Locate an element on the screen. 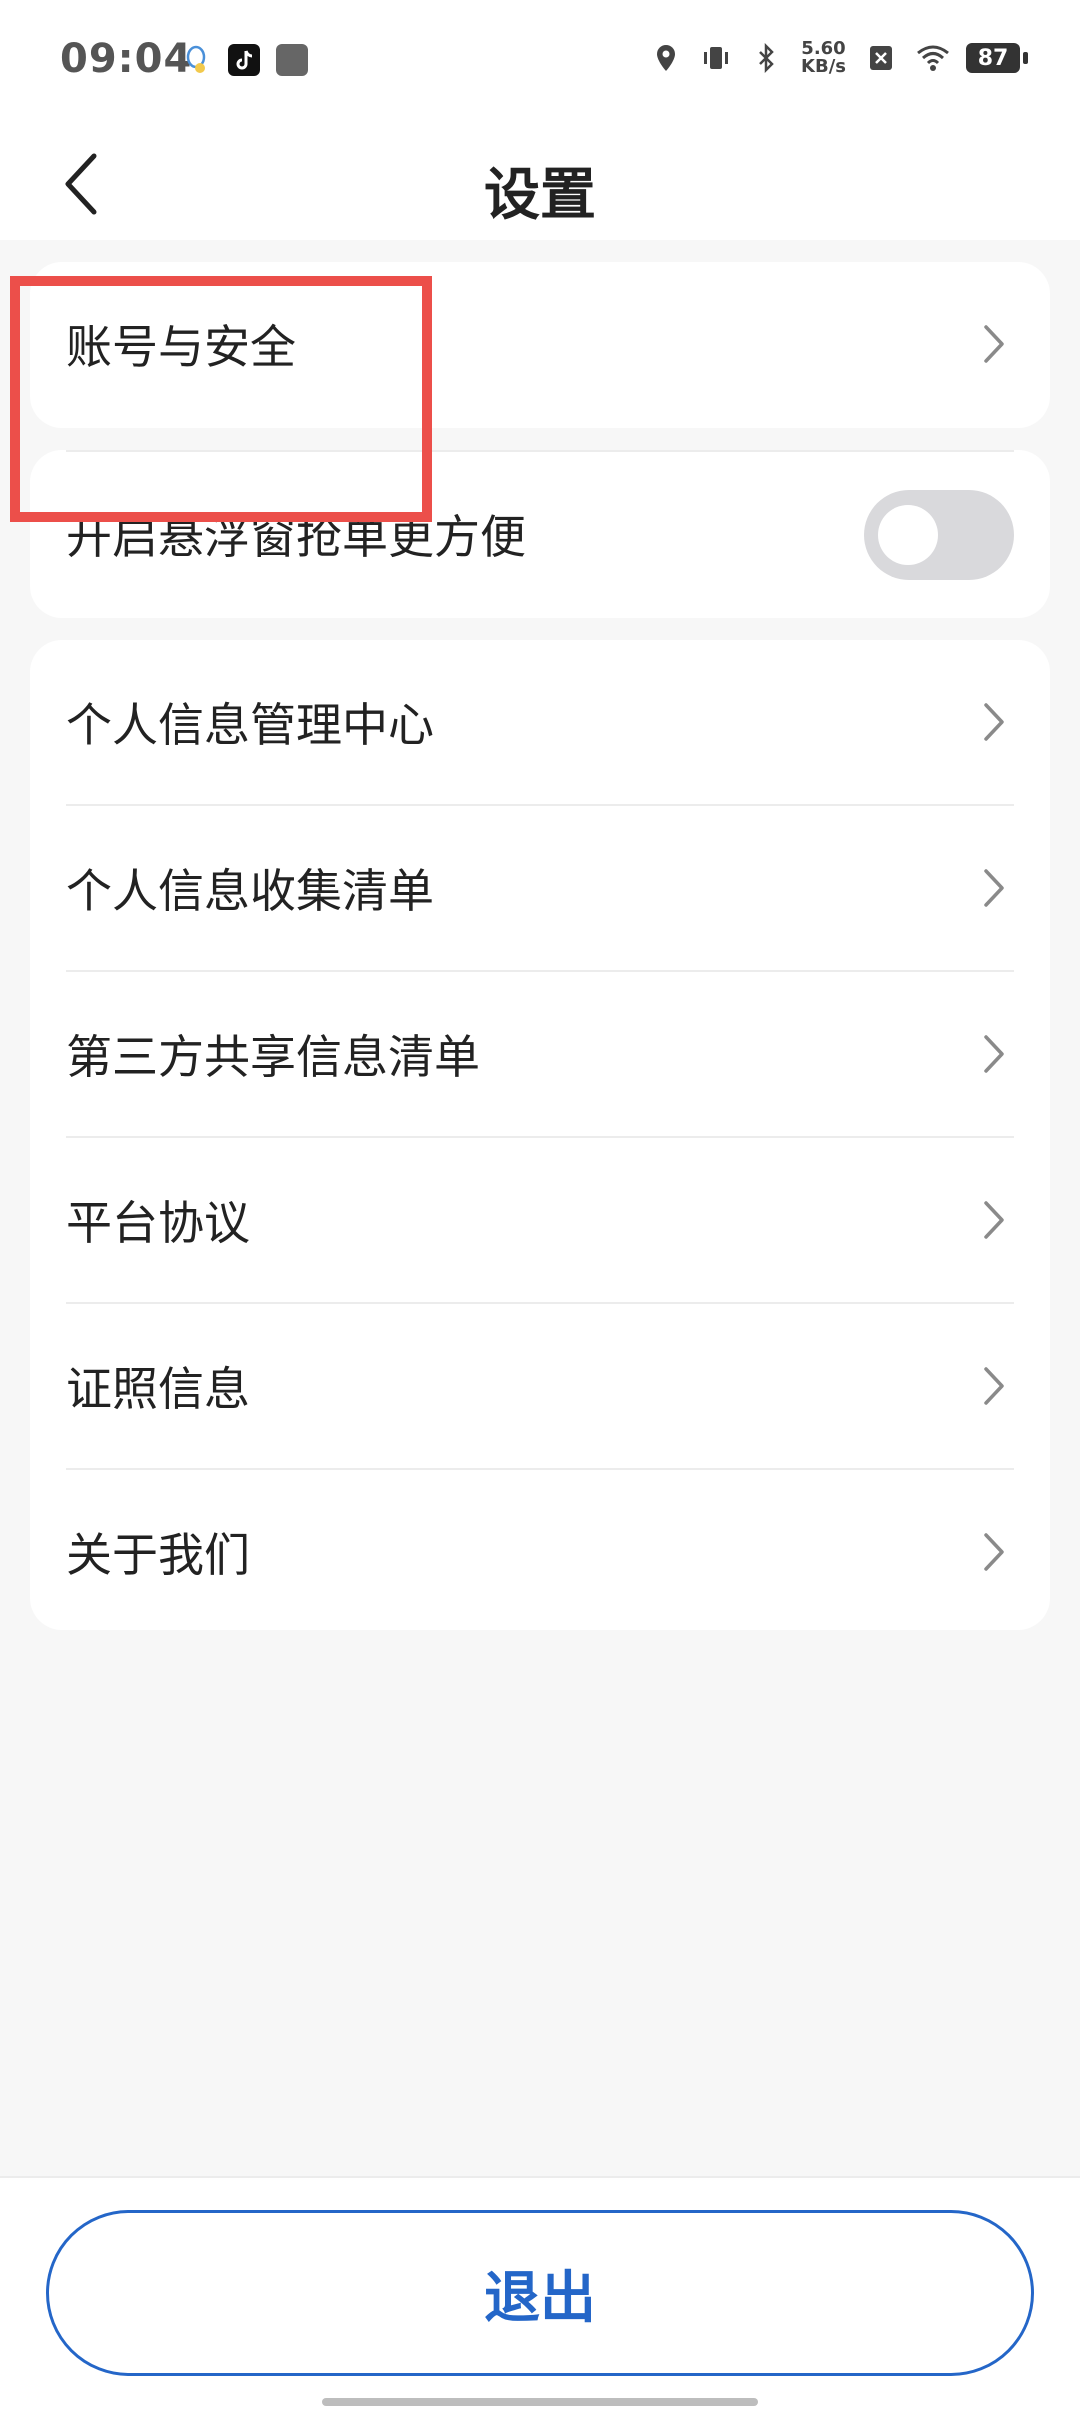 The width and height of the screenshot is (1080, 2410). list-item-about-us: 关于我们 is located at coordinates (540, 1552).